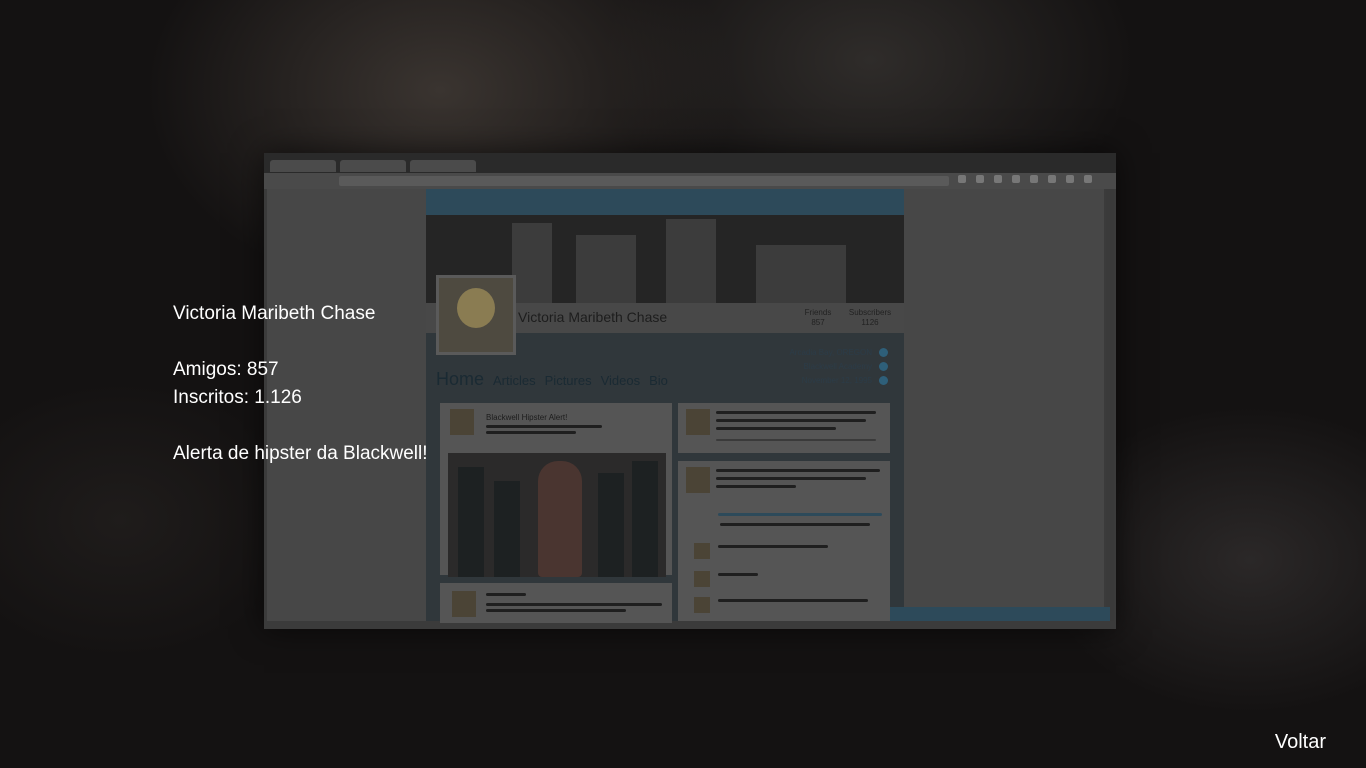 The width and height of the screenshot is (1366, 768). What do you see at coordinates (514, 380) in the screenshot?
I see `site-nav-articles: Articles` at bounding box center [514, 380].